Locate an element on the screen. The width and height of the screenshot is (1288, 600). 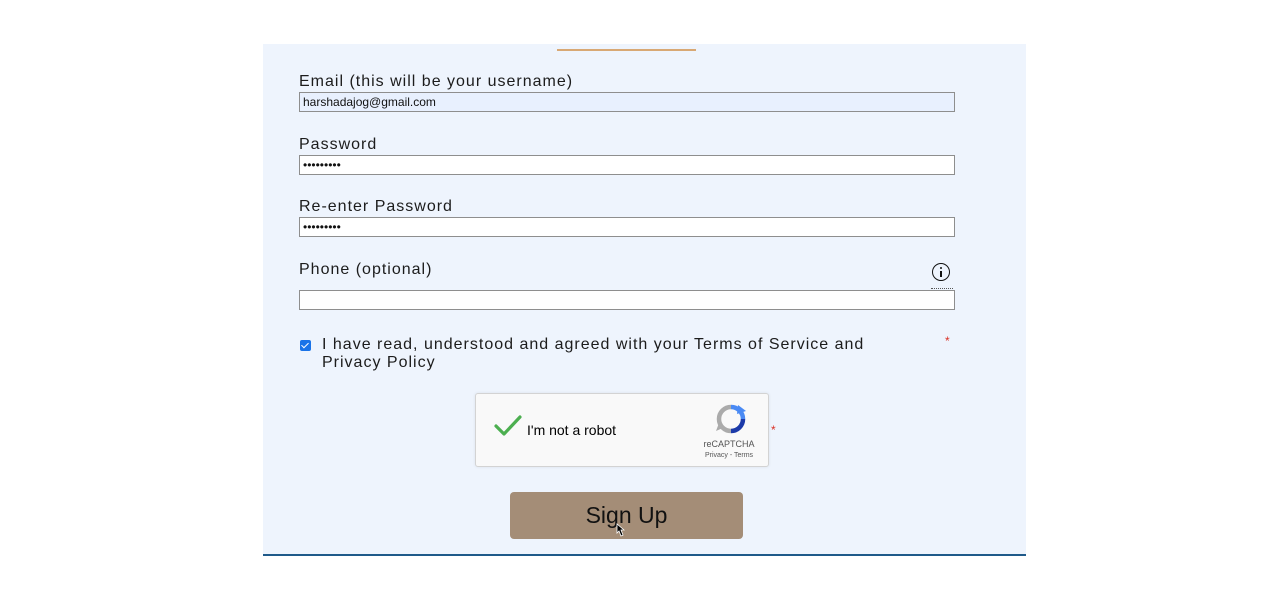
top-accent-bar is located at coordinates (626, 50).